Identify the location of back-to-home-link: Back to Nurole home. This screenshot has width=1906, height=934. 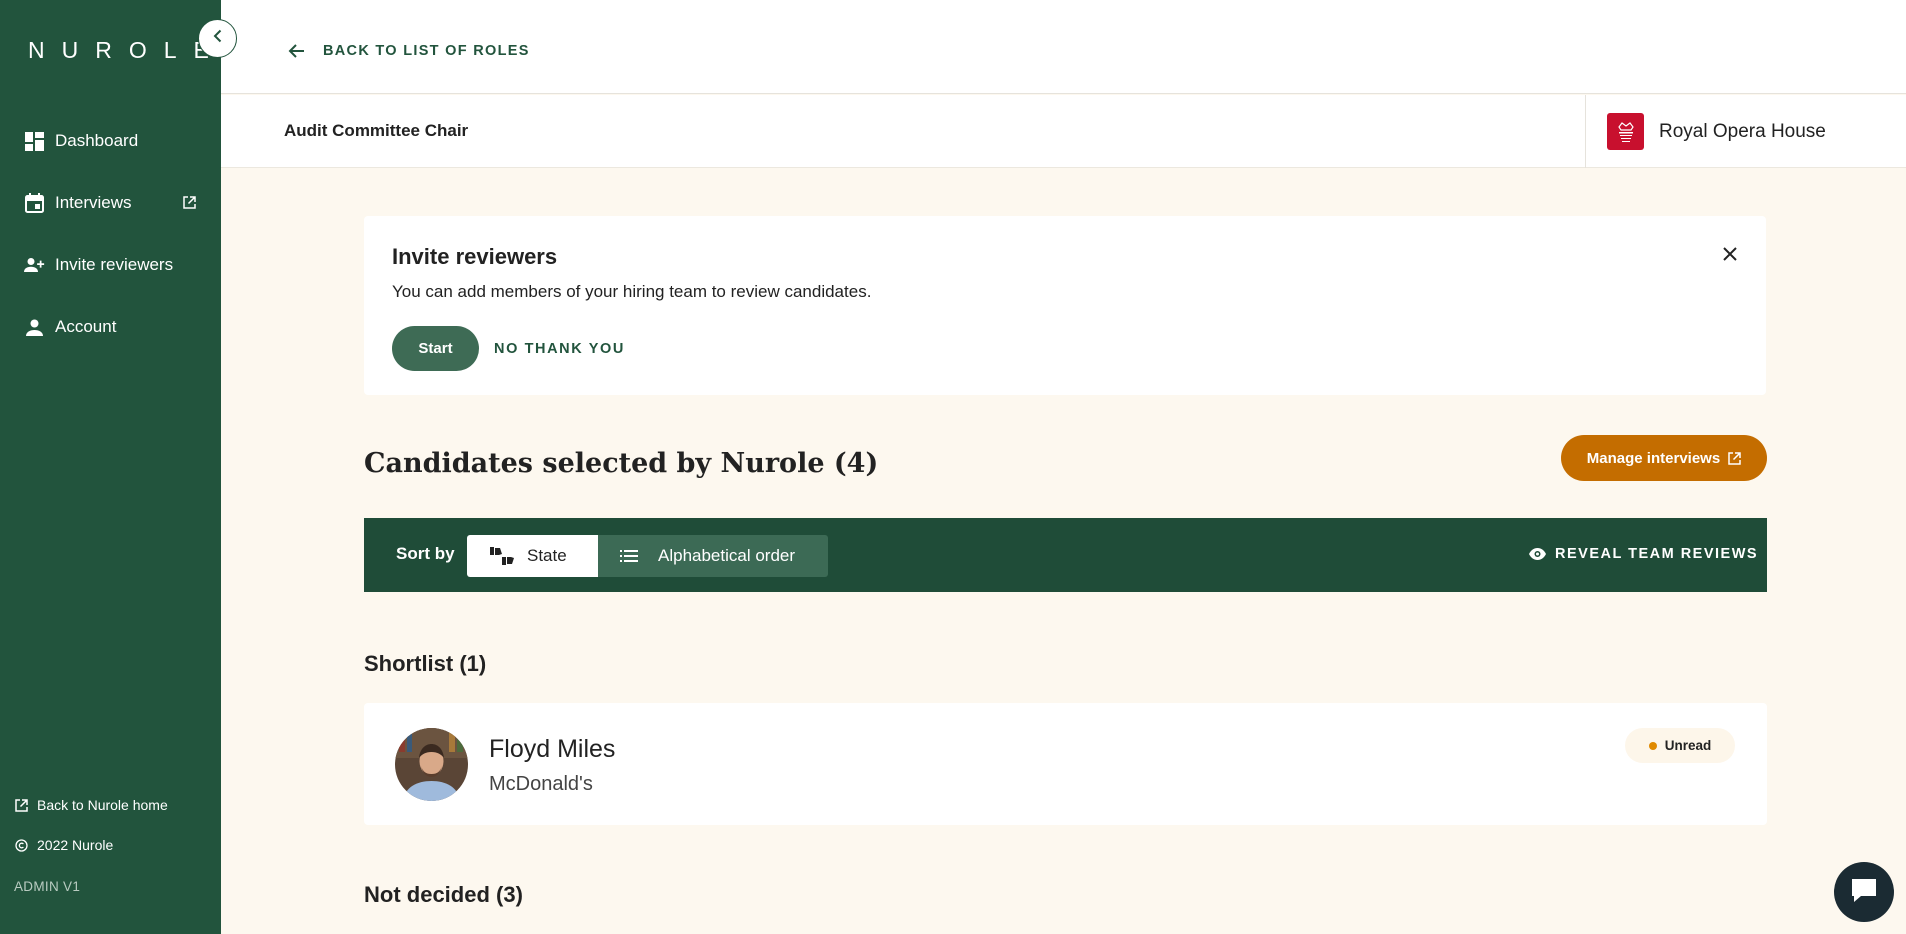
(114, 805).